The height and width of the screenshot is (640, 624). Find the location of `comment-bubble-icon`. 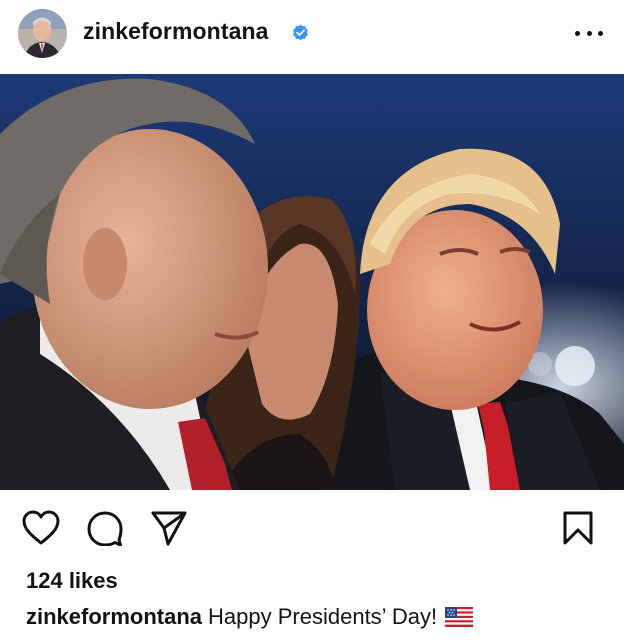

comment-bubble-icon is located at coordinates (105, 528).